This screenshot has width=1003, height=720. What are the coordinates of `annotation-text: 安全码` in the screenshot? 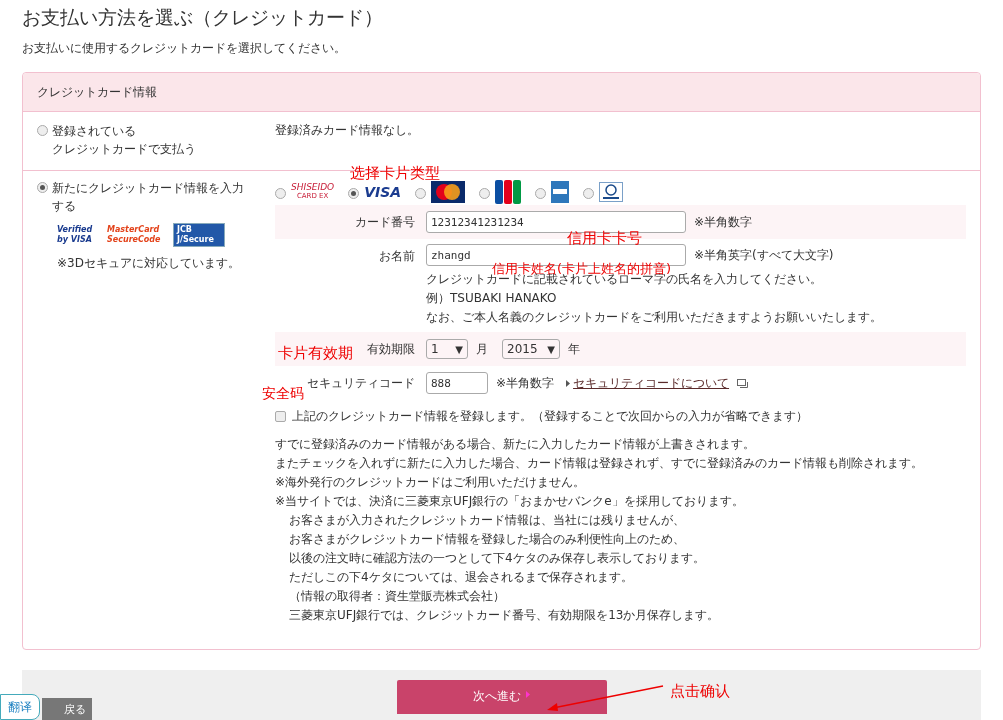 It's located at (283, 393).